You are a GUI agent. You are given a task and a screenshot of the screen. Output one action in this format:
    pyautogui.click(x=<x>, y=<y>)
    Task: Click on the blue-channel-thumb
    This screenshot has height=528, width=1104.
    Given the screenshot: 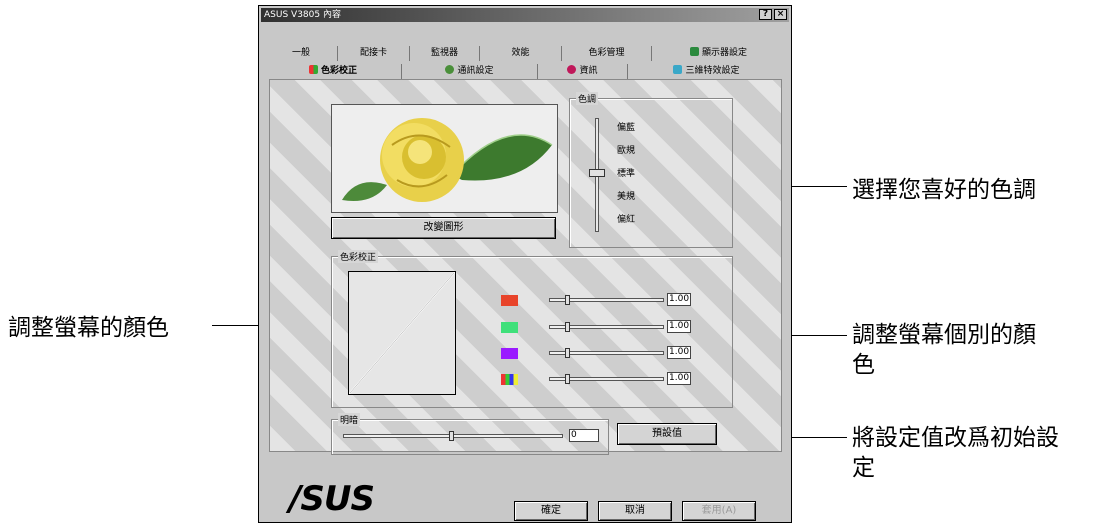 What is the action you would take?
    pyautogui.click(x=567, y=353)
    